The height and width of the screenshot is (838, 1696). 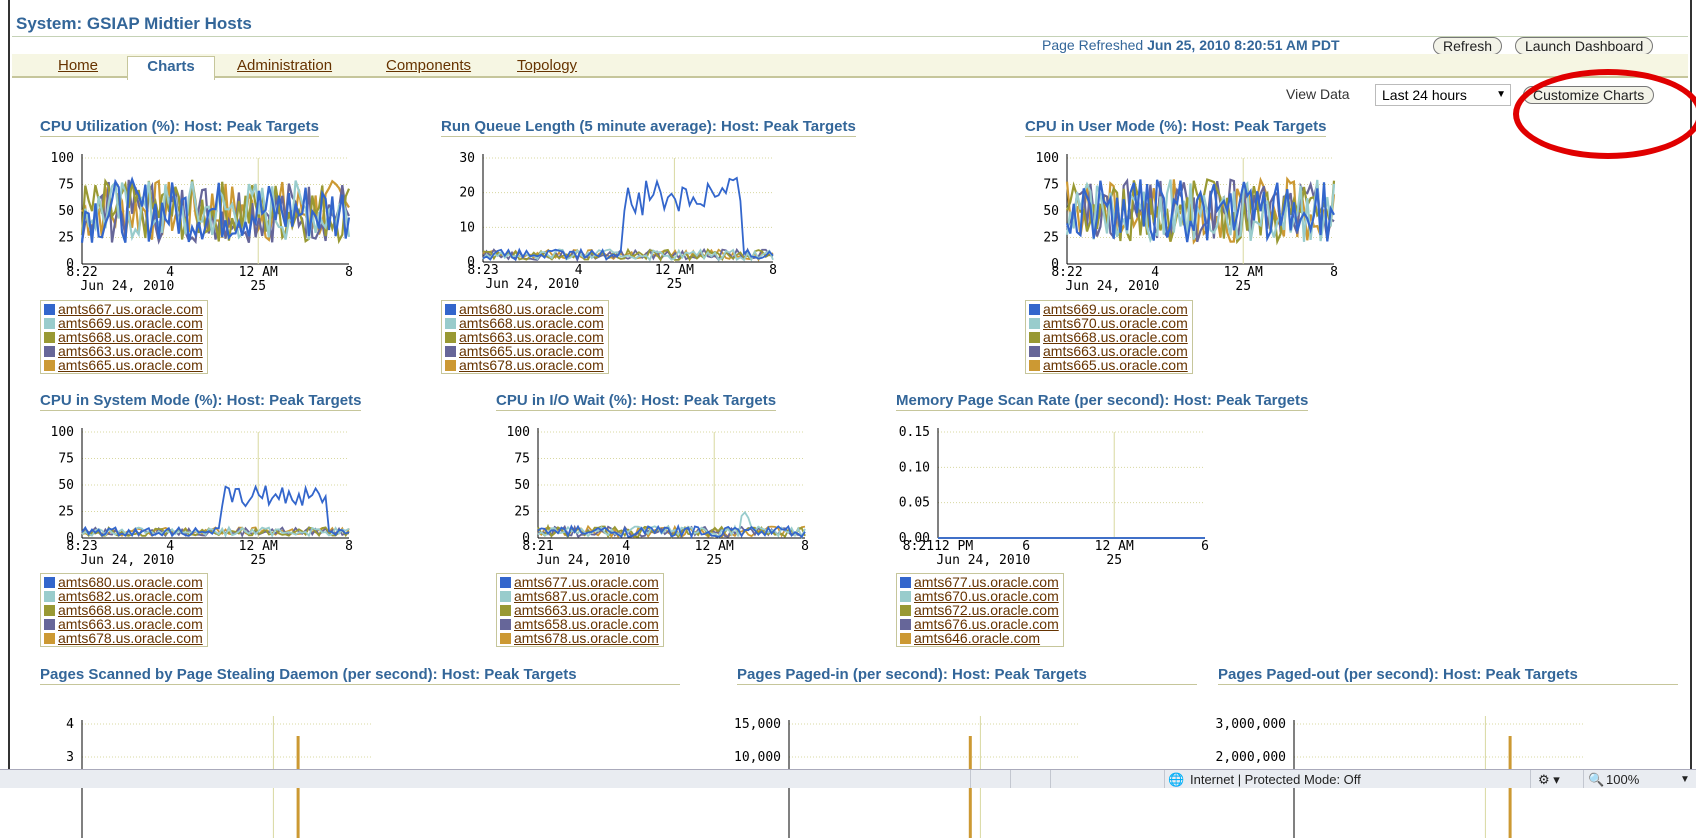 I want to click on legend-link: amts646.oracle.com, so click(x=977, y=638).